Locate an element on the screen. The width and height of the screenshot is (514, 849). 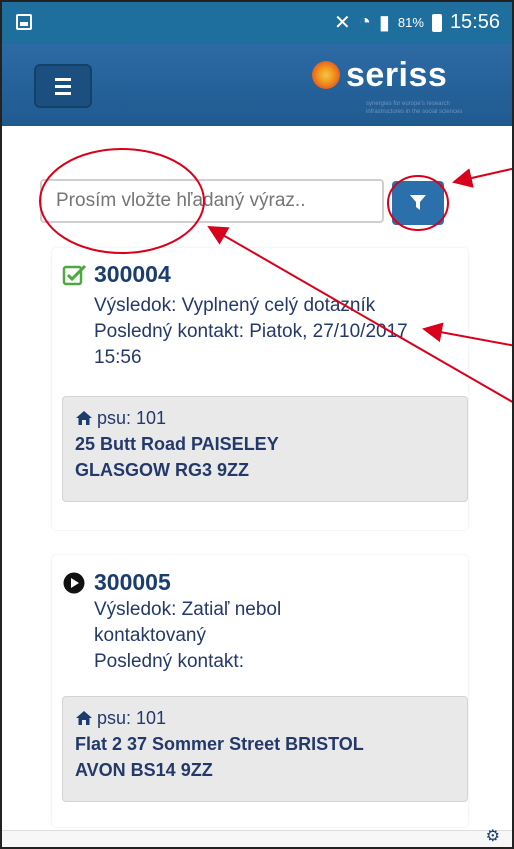
annotation-arrow-result is located at coordinates (467, 334).